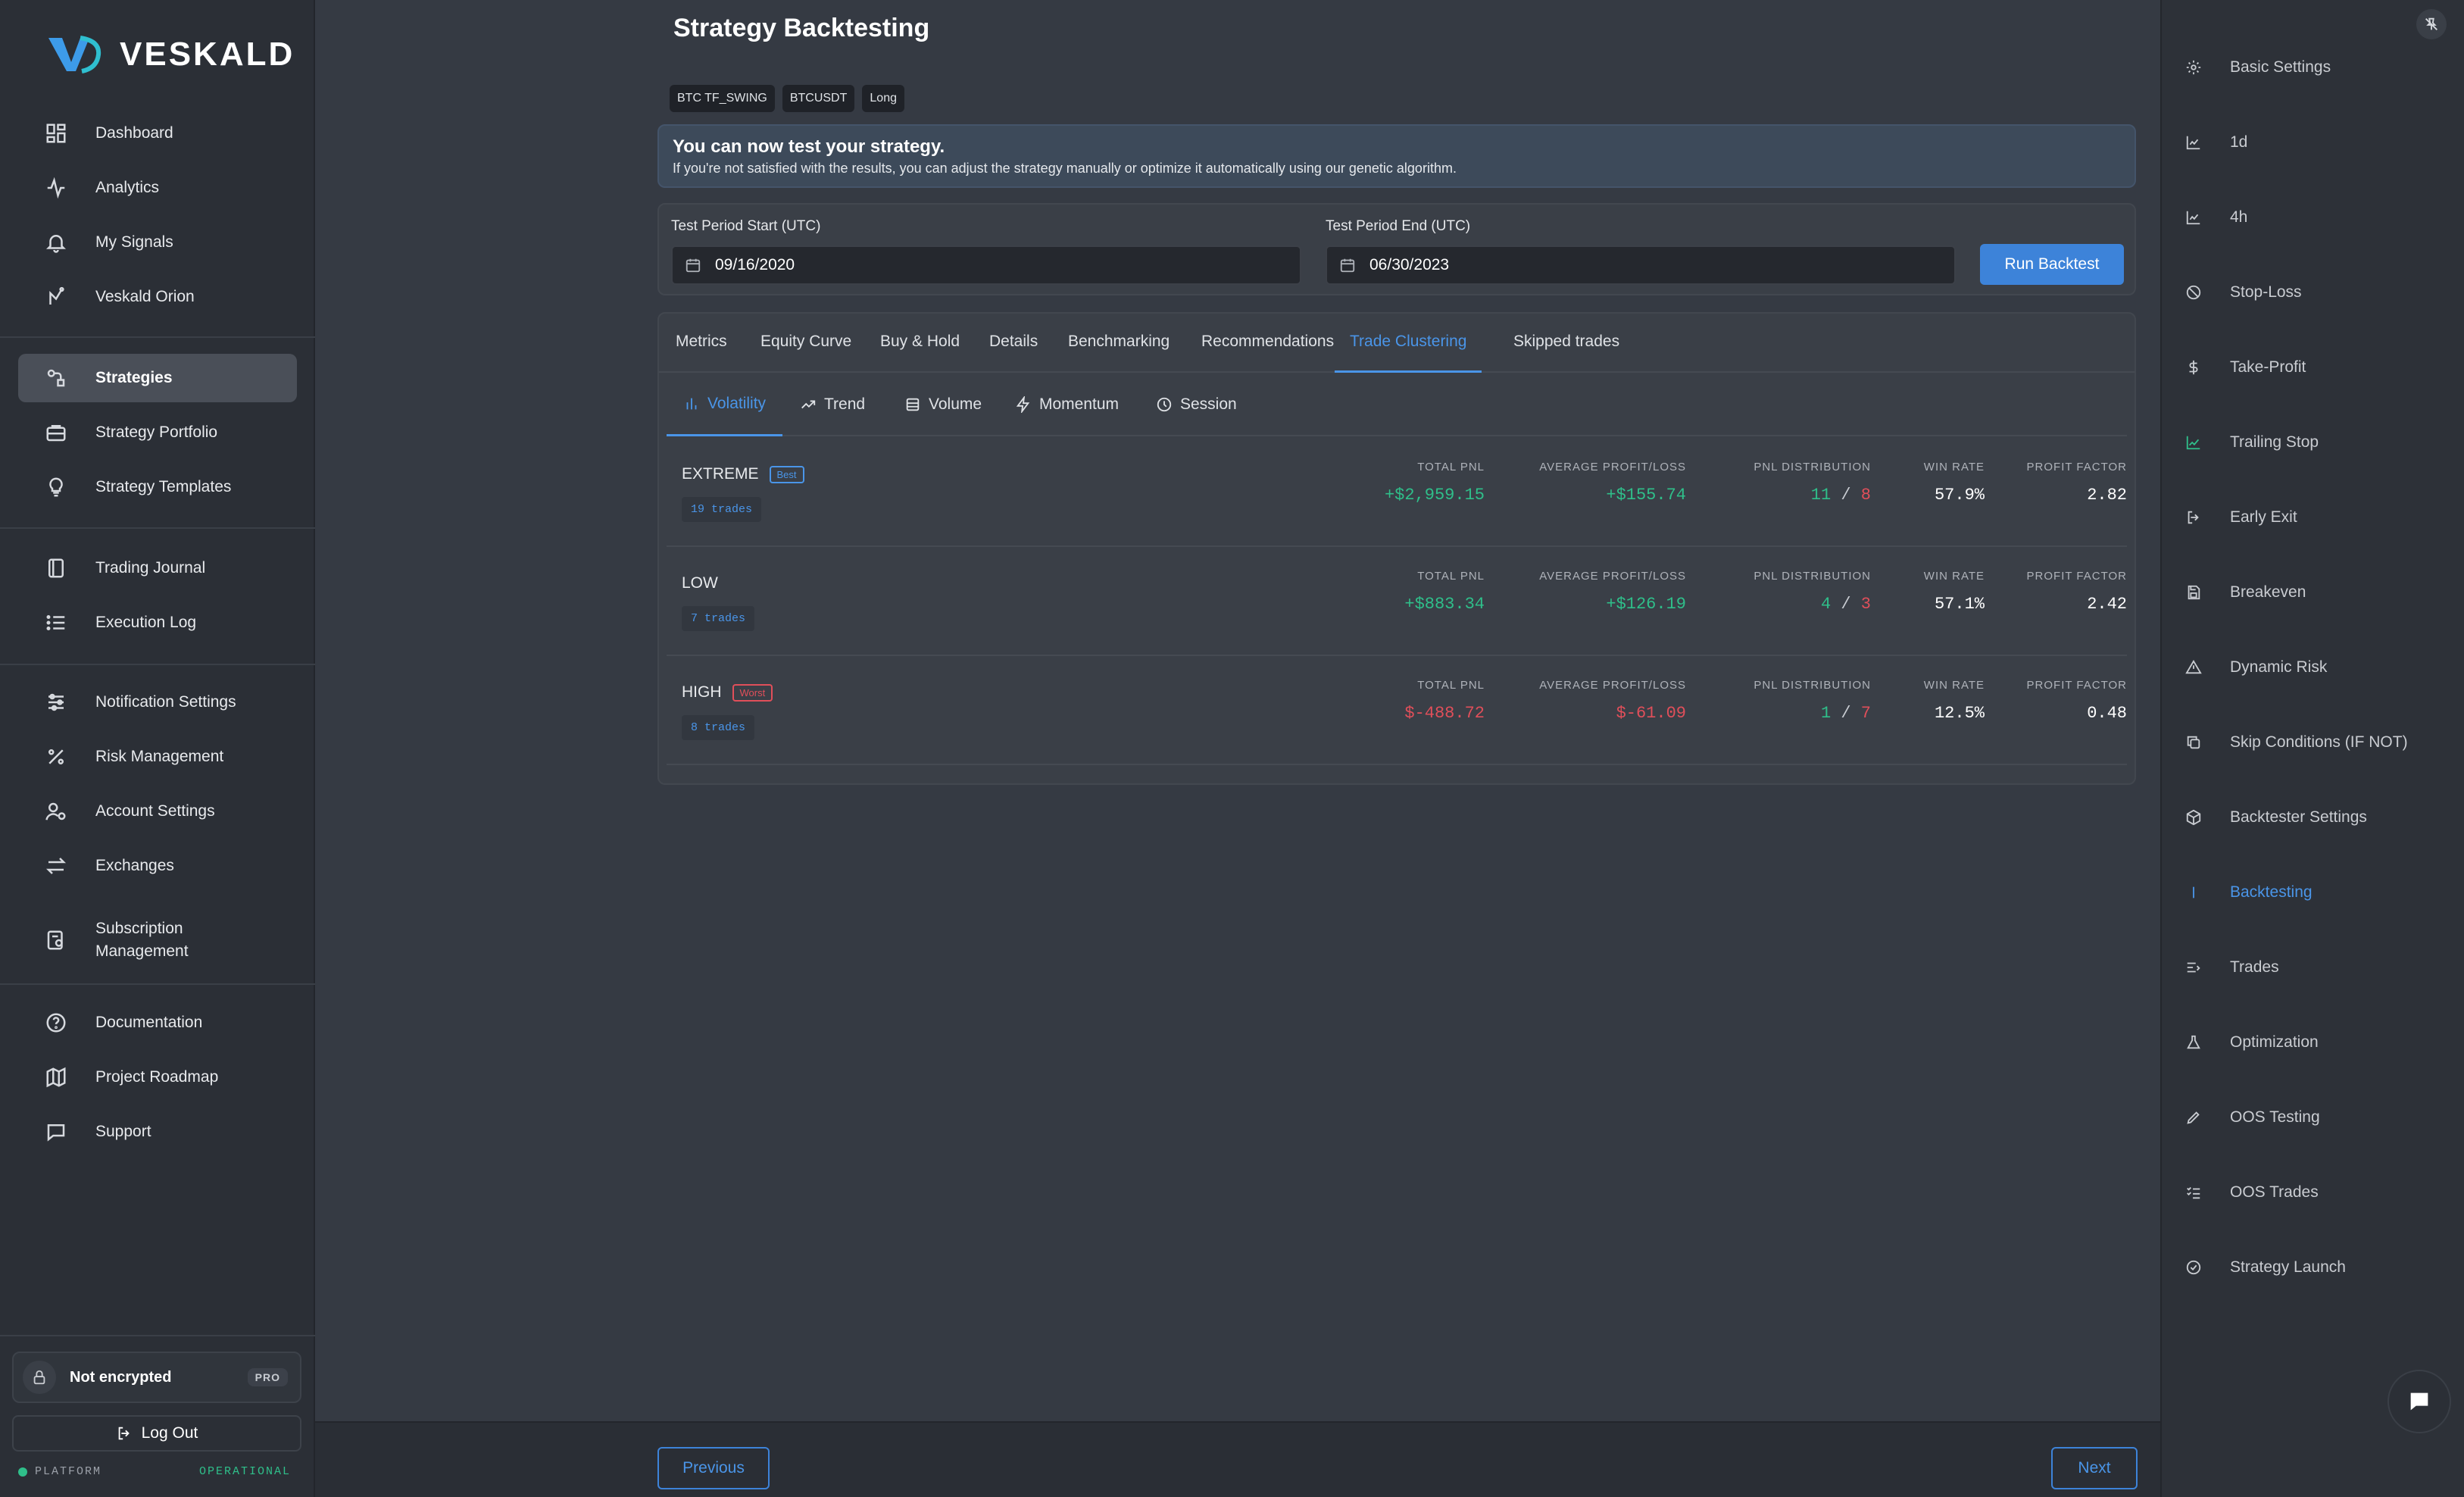 The image size is (2464, 1497). I want to click on sidebar-item-strategy-templates: Strategy Templates, so click(157, 487).